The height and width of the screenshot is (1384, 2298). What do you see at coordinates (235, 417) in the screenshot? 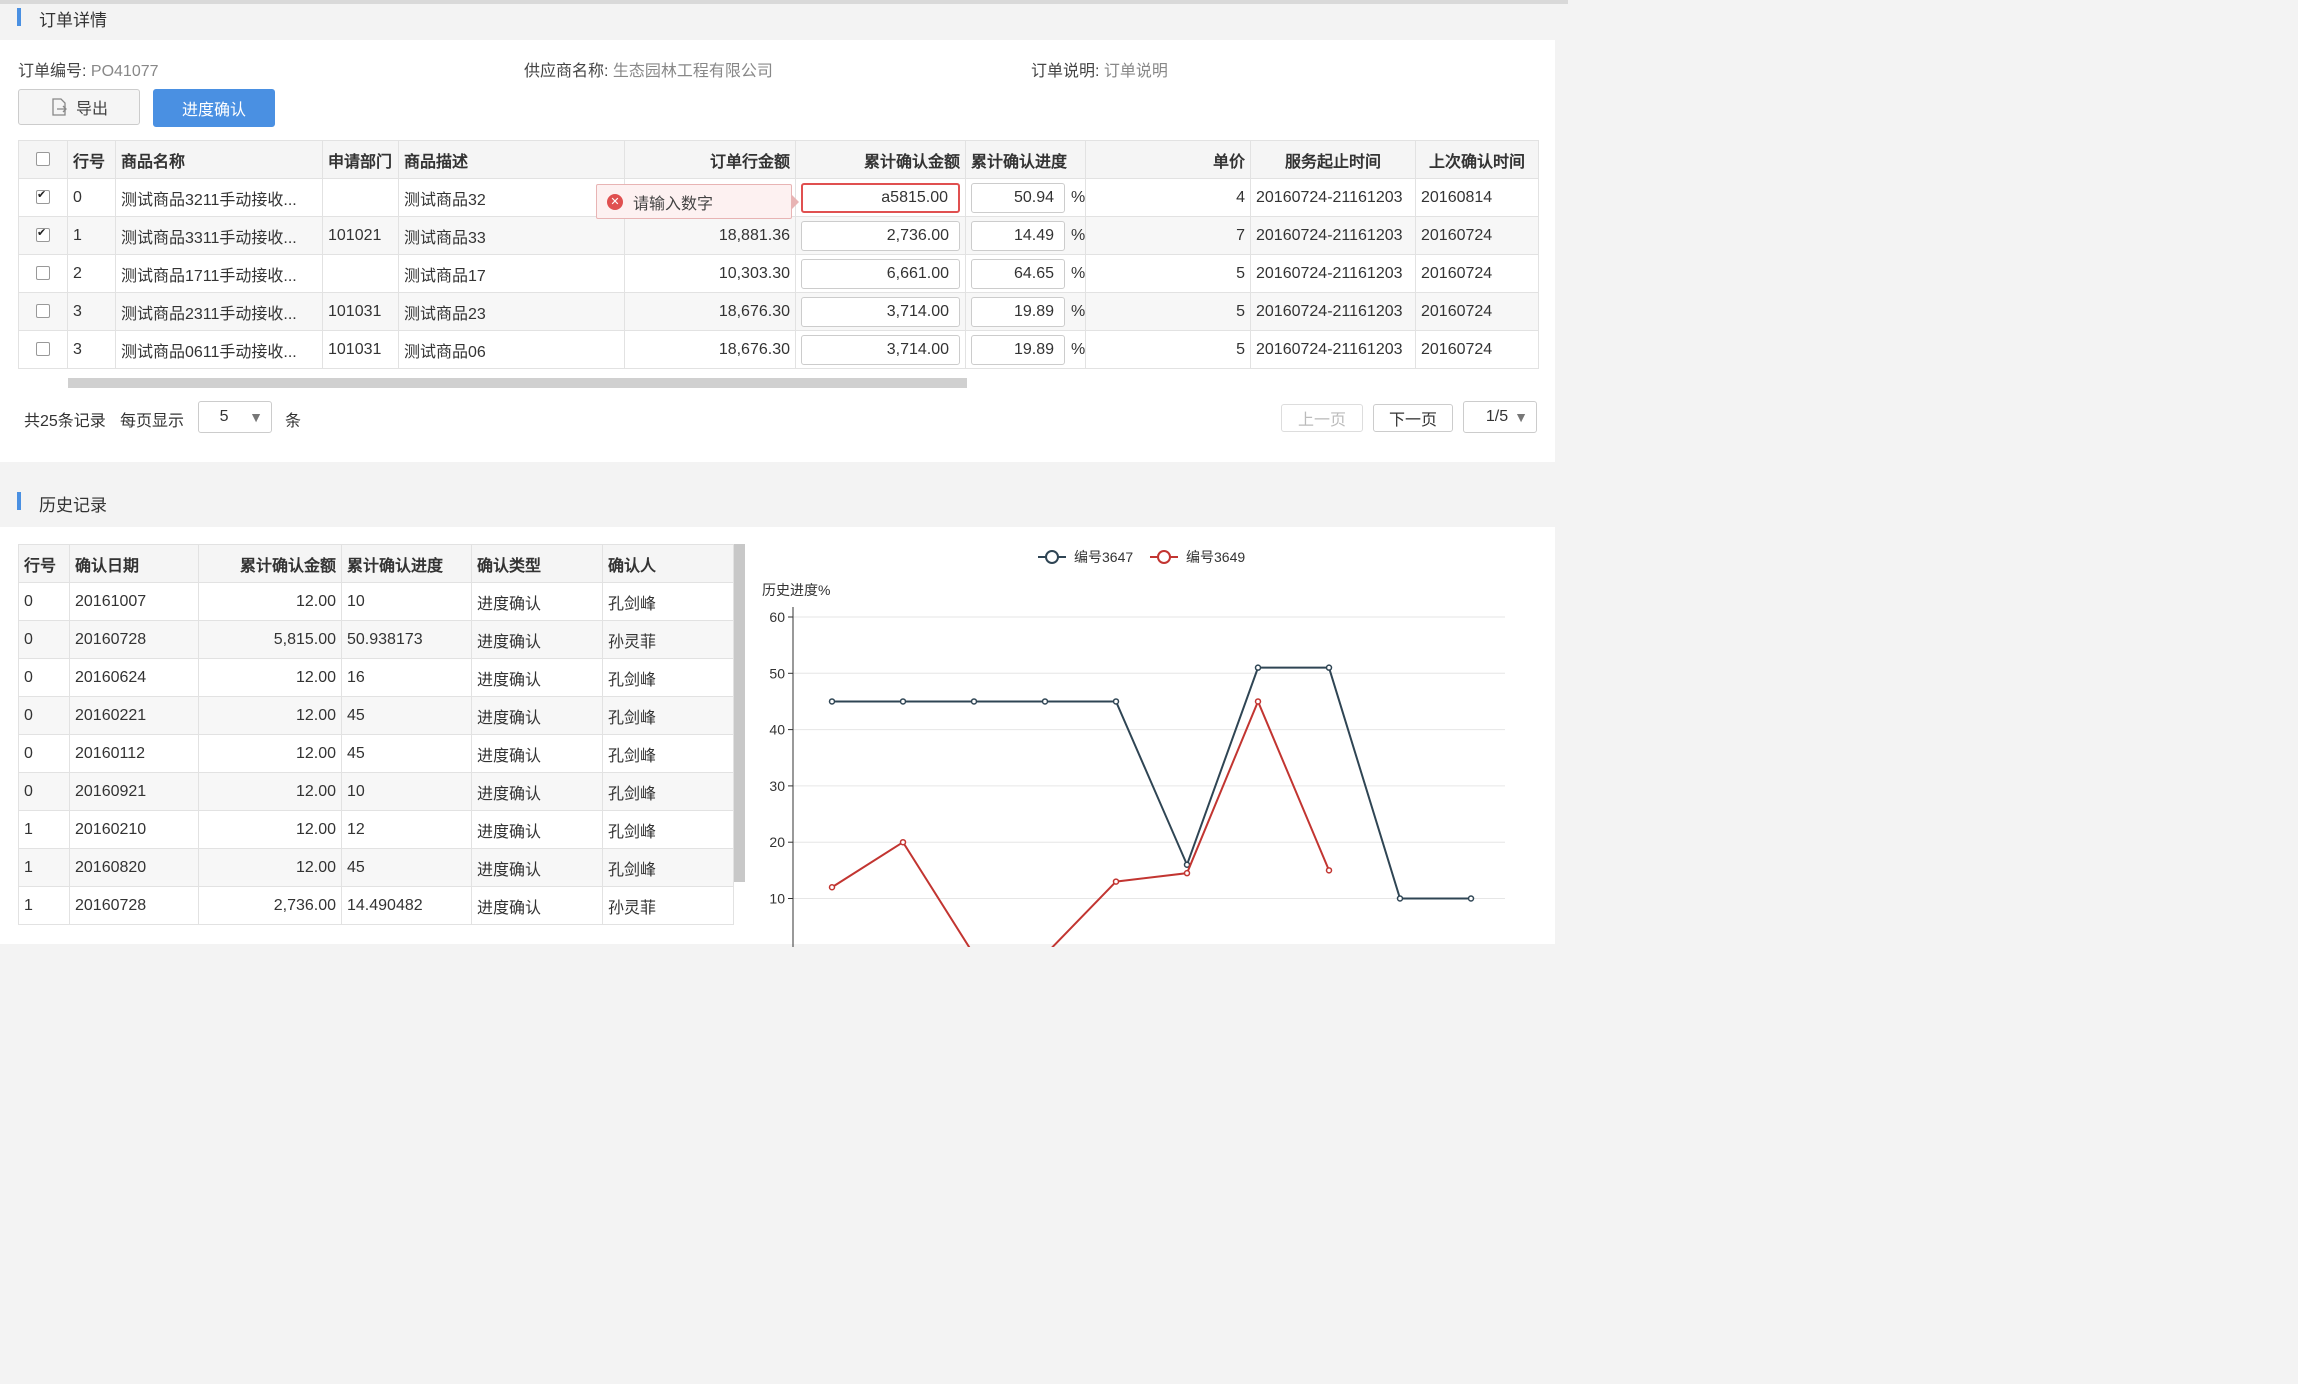
I see `per-page-select: 5 ▼` at bounding box center [235, 417].